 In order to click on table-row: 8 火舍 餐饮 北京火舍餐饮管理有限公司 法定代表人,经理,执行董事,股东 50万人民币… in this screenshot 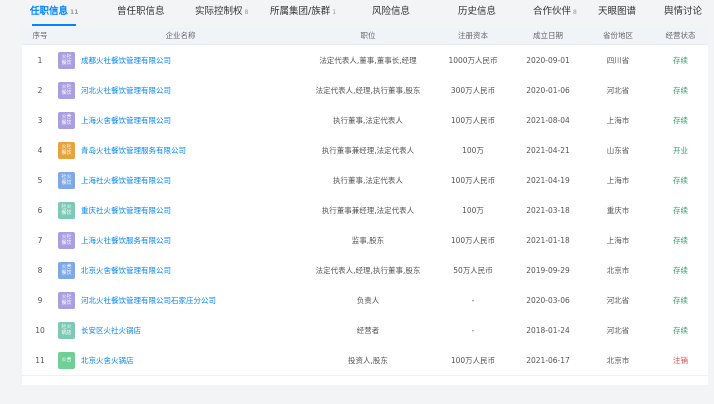, I will do `click(365, 270)`.